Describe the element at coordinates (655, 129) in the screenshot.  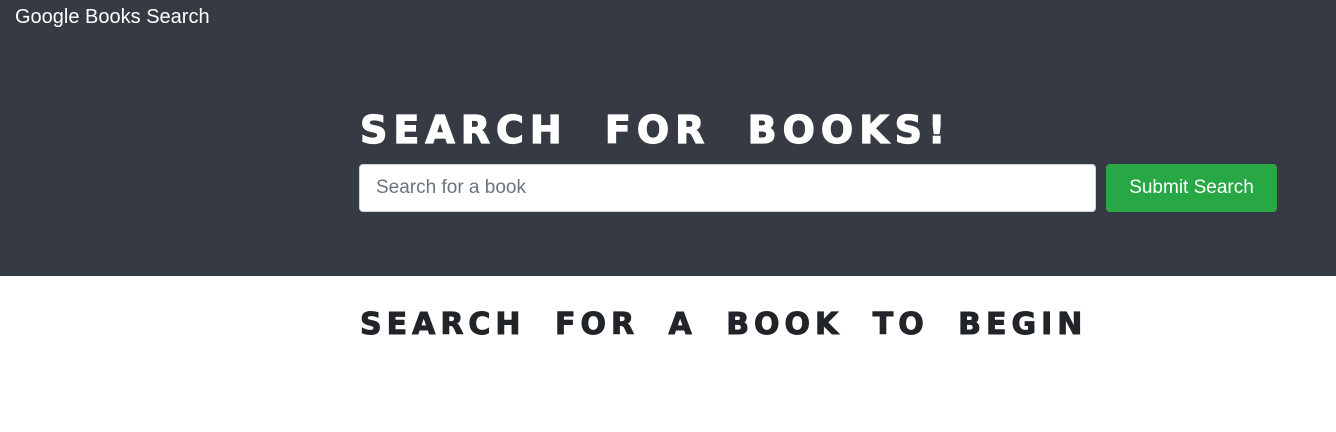
I see `page-title: SEARCH FOR BOOKS!` at that location.